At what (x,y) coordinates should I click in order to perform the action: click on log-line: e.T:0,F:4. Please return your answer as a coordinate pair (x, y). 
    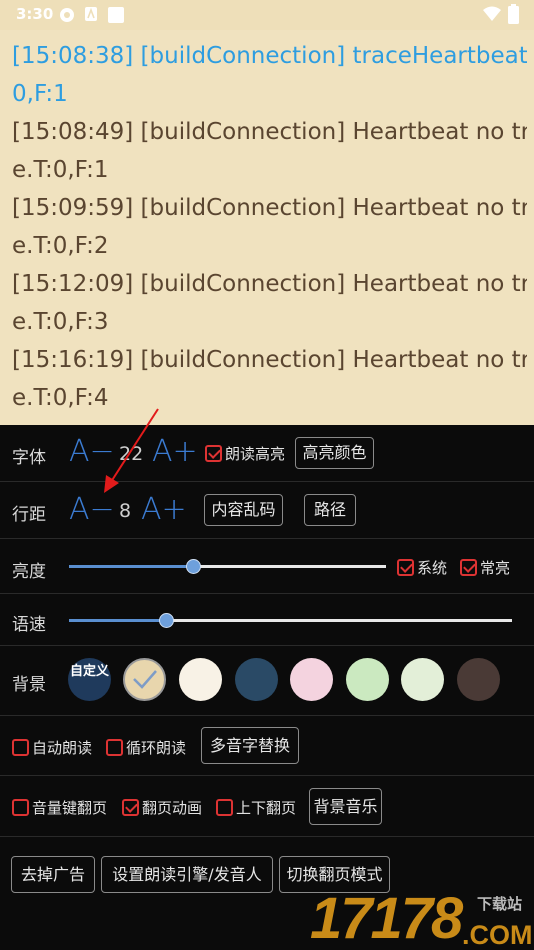
    Looking at the image, I should click on (60, 398).